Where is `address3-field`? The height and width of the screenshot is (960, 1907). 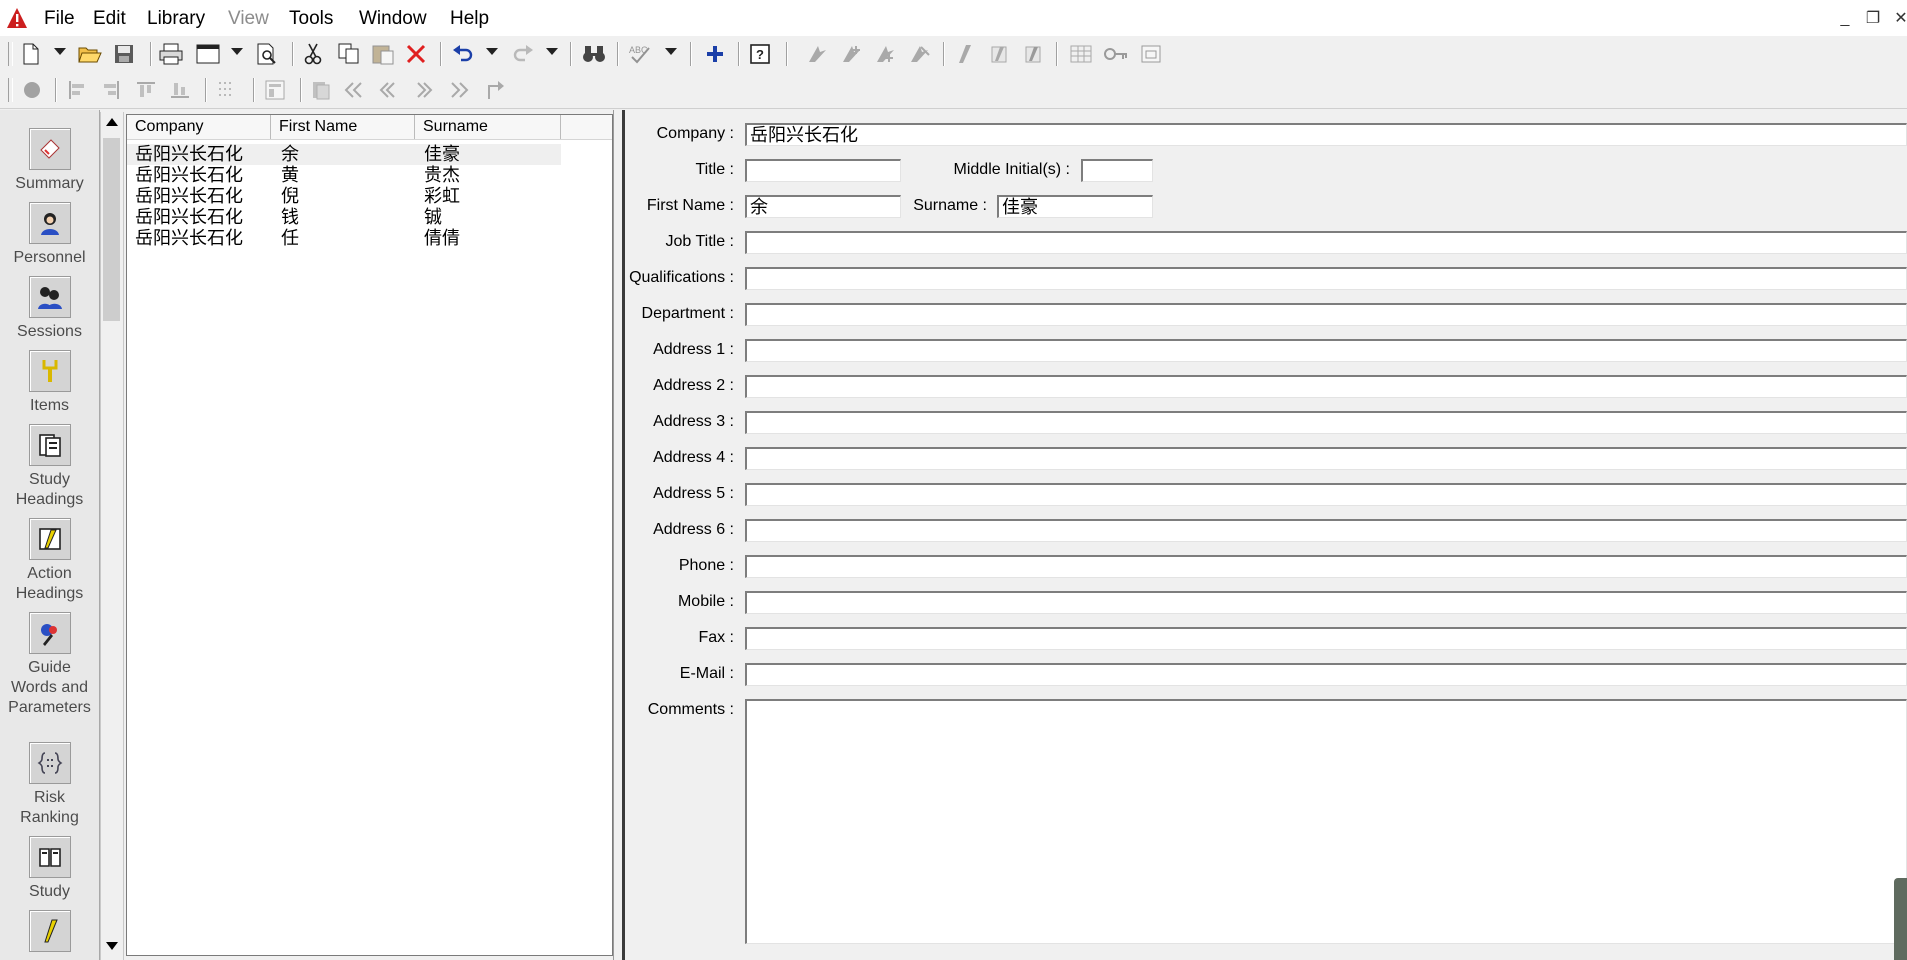
address3-field is located at coordinates (1326, 422).